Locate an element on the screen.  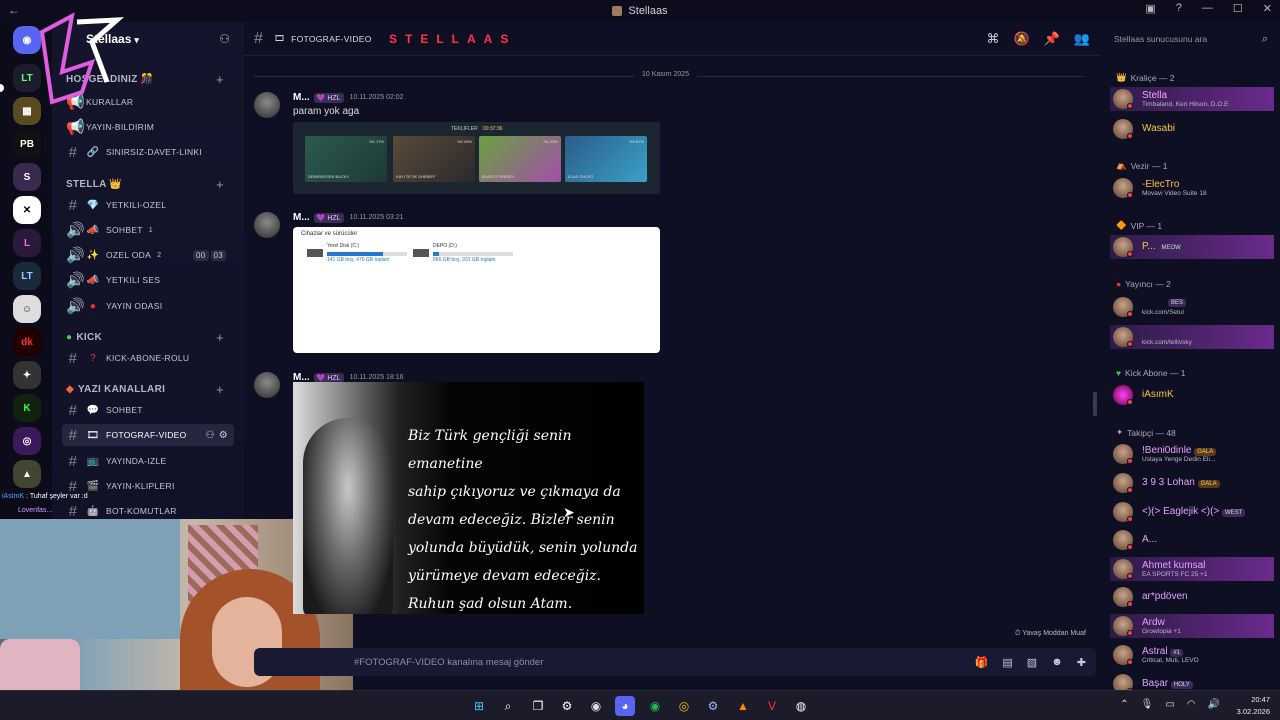
search-icon: ⌕ is located at coordinates (508, 706).